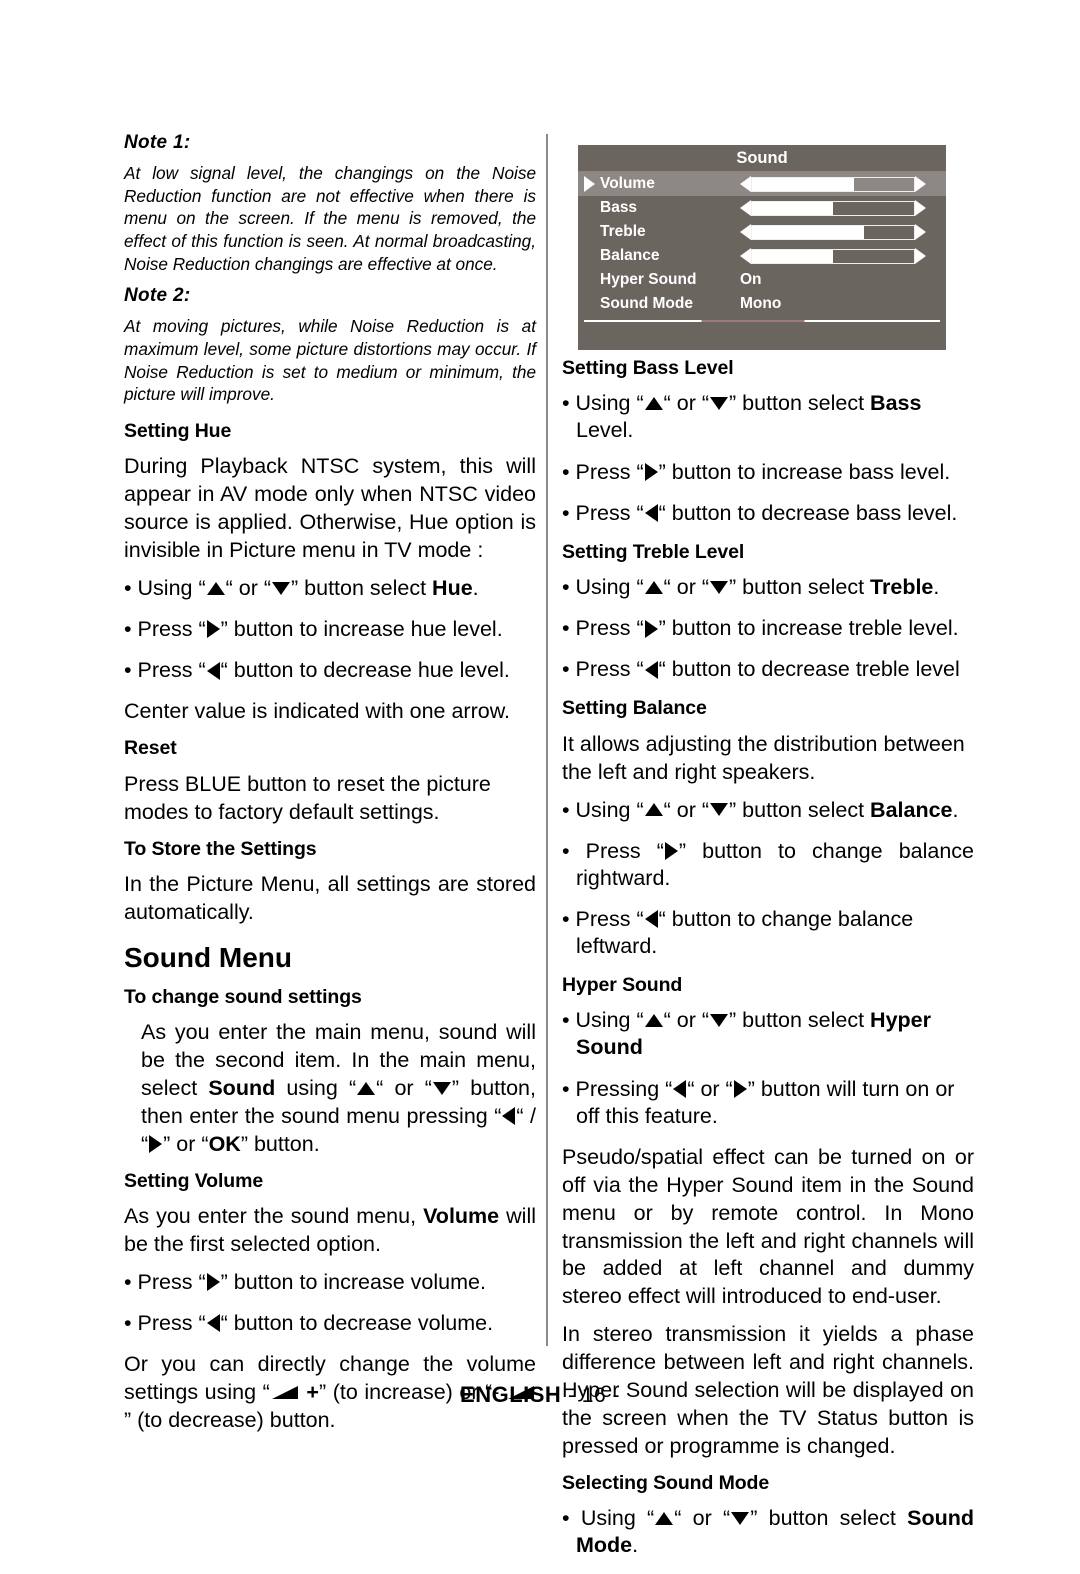 This screenshot has height=1574, width=1080. I want to click on osd-slider-bass, so click(833, 208).